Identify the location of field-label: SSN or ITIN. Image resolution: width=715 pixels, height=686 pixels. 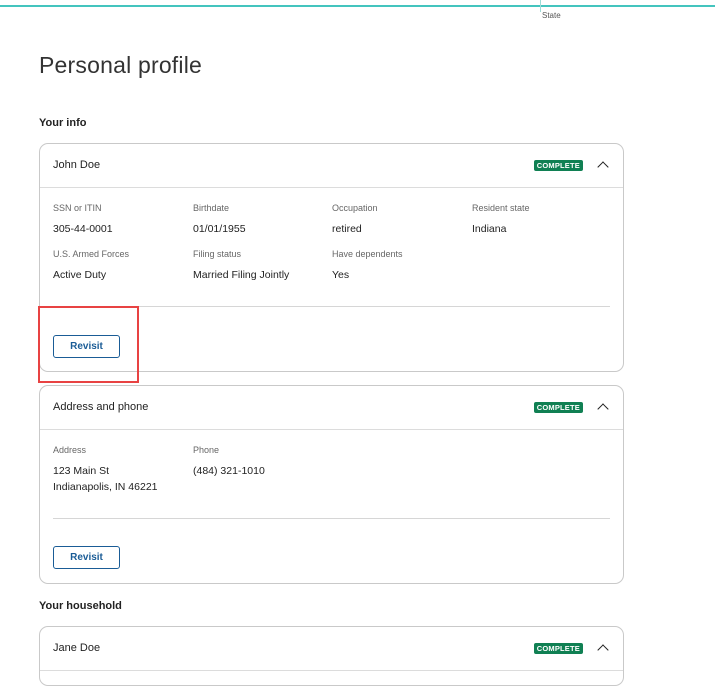
(77, 208).